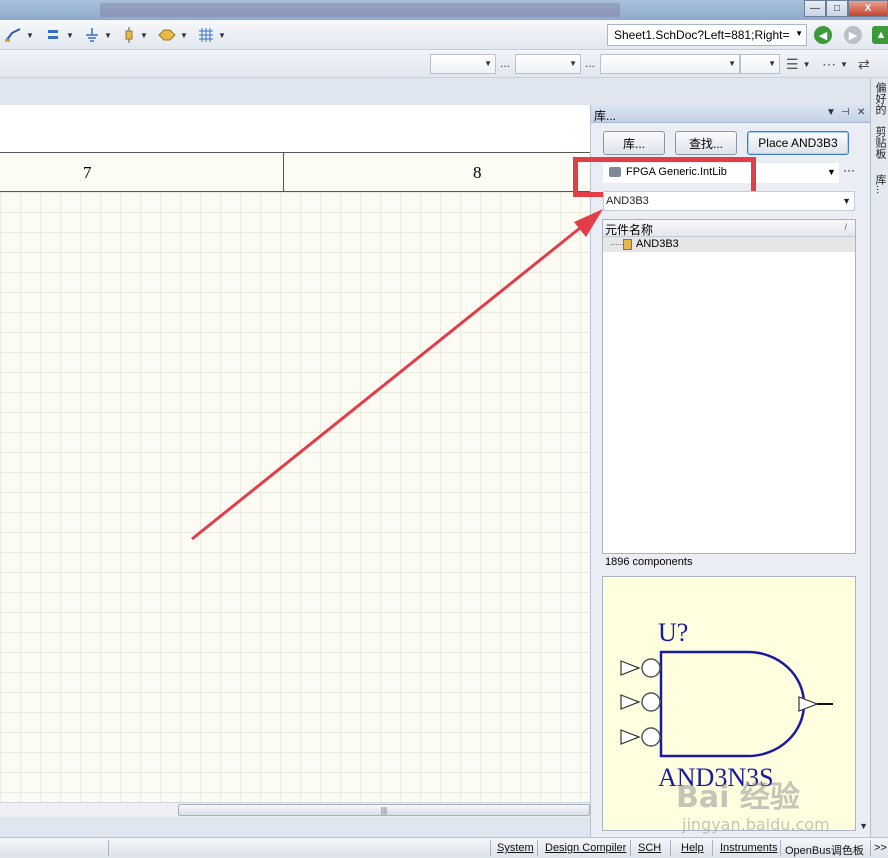  What do you see at coordinates (880, 142) in the screenshot?
I see `tab-clipboard: 剪贴板` at bounding box center [880, 142].